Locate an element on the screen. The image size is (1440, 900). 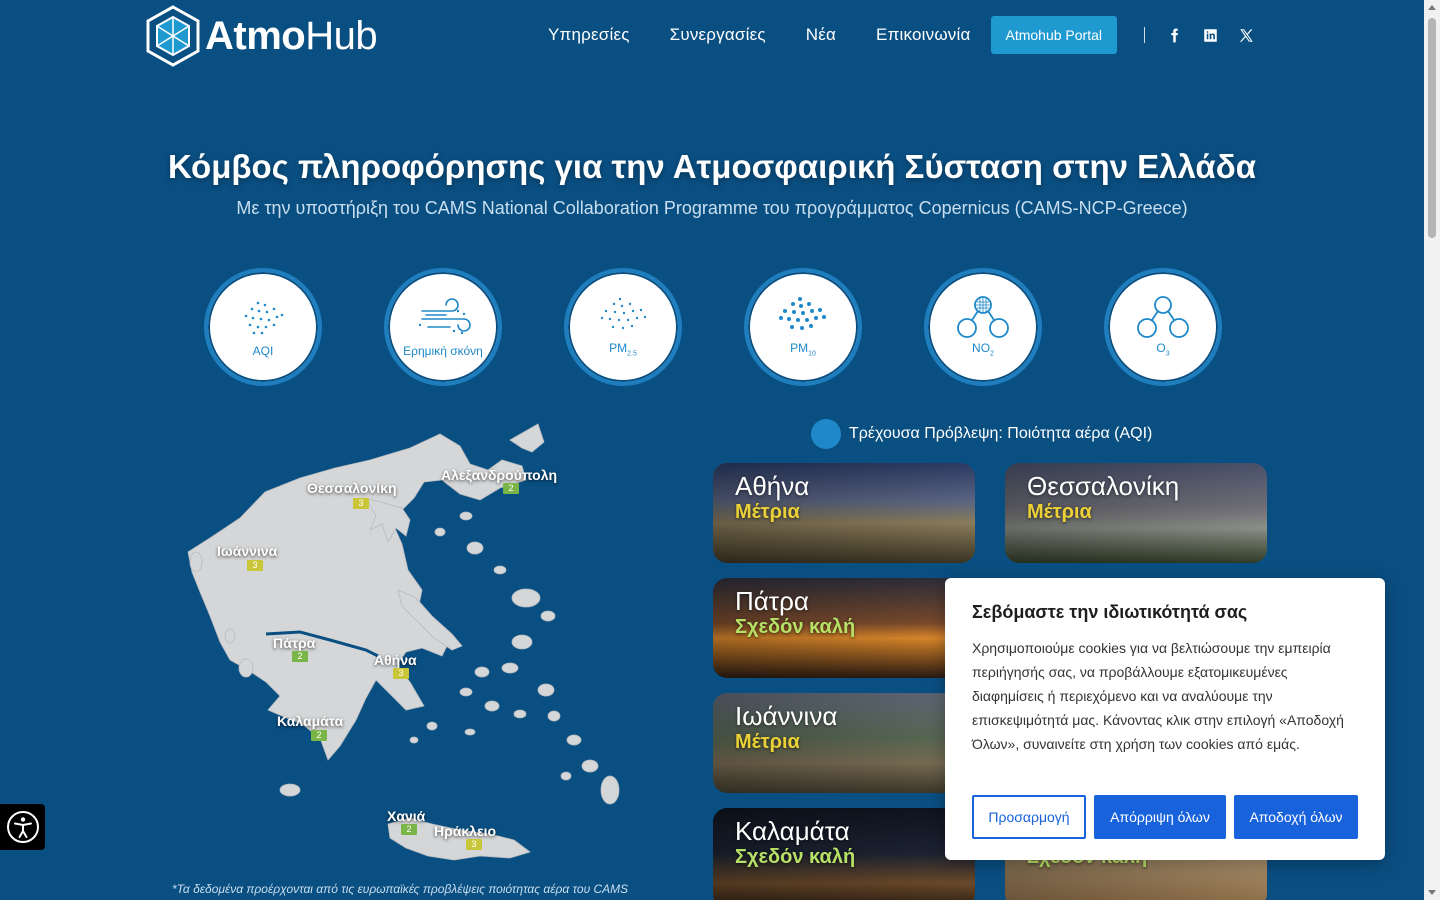
nav-news: Νέα is located at coordinates (821, 35).